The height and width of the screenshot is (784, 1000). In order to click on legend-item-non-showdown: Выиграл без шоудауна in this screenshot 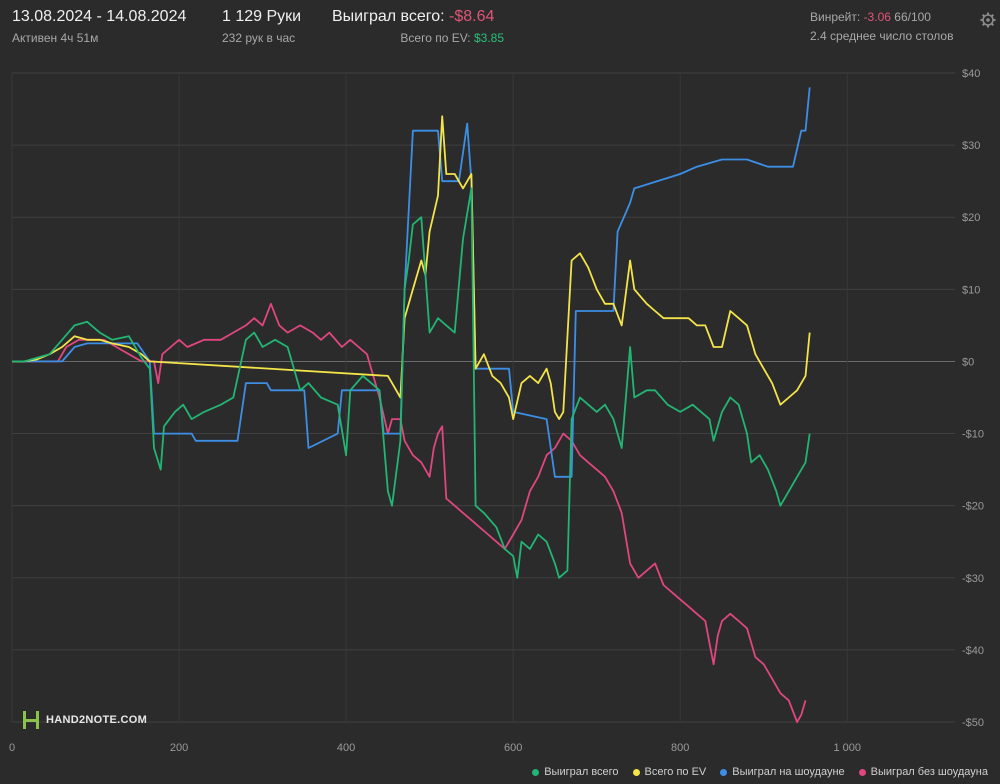, I will do `click(923, 772)`.